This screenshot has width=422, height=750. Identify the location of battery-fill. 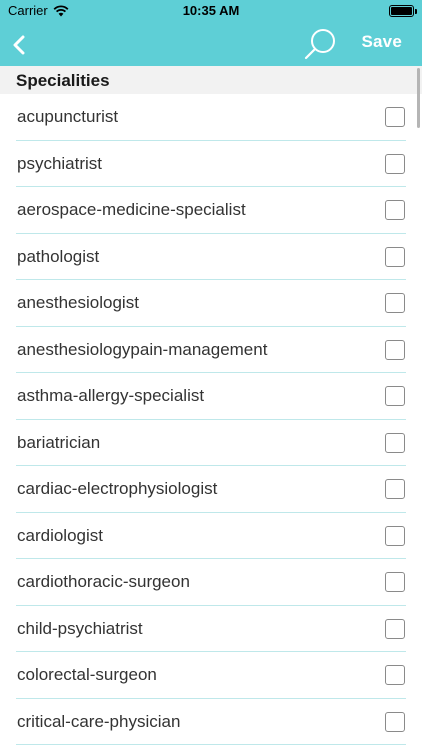
(401, 11).